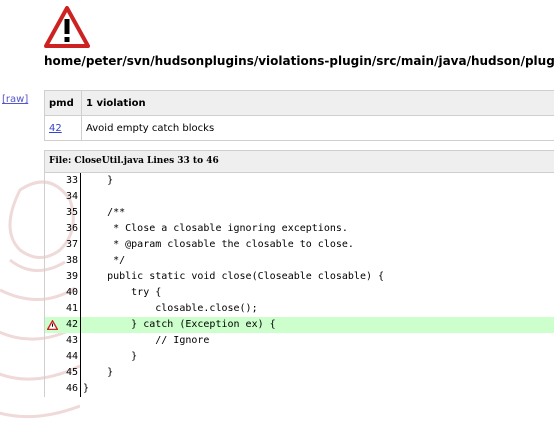 The width and height of the screenshot is (554, 421). I want to click on line-number: 46, so click(63, 389).